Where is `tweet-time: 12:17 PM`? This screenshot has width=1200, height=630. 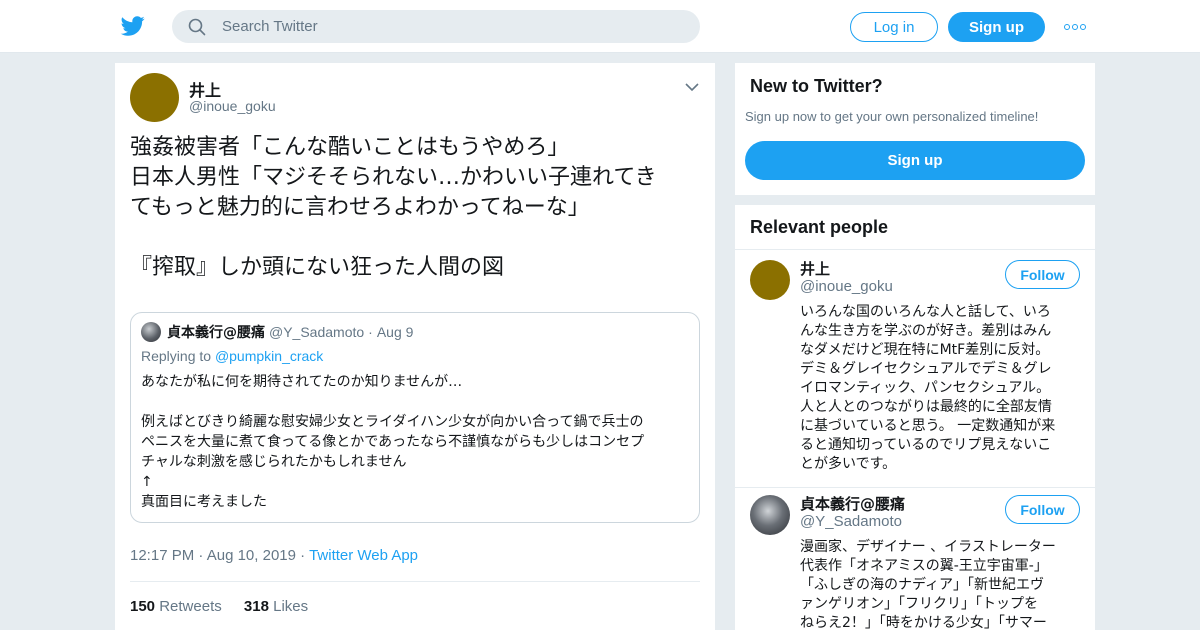
tweet-time: 12:17 PM is located at coordinates (162, 555).